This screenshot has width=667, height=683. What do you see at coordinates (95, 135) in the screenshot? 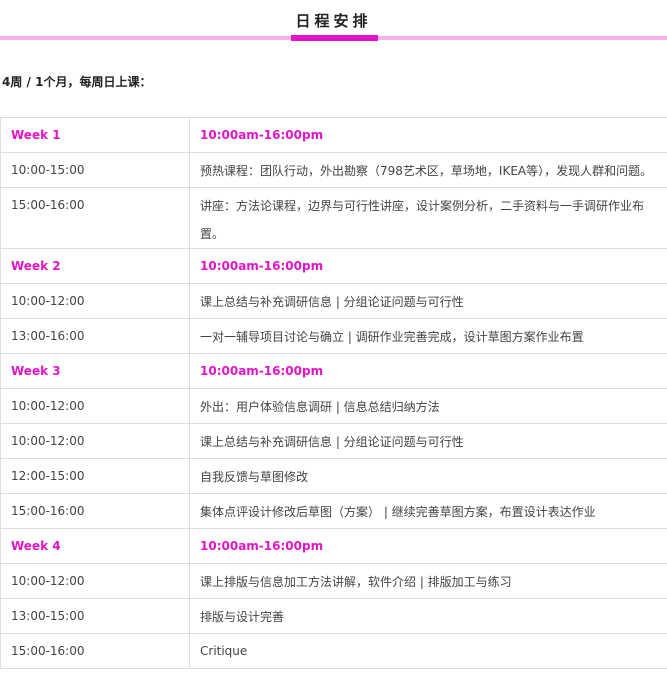
I see `week-label: Week 1` at bounding box center [95, 135].